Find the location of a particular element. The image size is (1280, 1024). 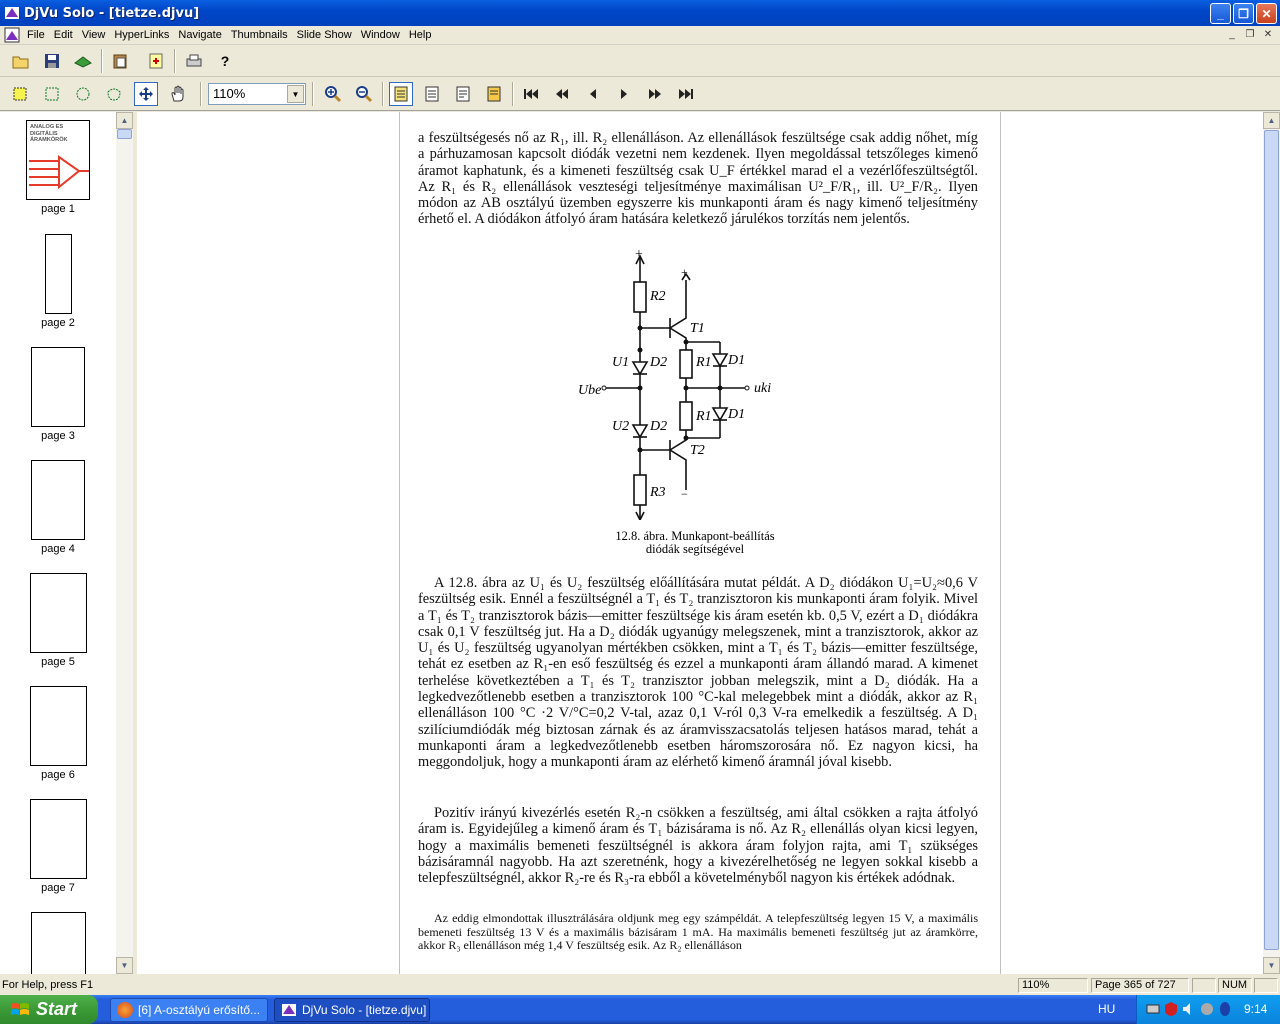

hand-tool-icon is located at coordinates (178, 94).